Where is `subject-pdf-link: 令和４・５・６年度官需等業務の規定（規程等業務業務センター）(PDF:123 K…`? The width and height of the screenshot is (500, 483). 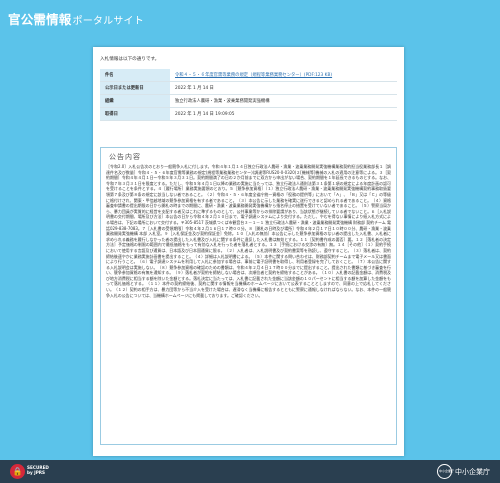
subject-pdf-link: 令和４・５・６年度官需等業務の規定（規程等業務業務センター）(PDF:123 K… is located at coordinates (253, 75).